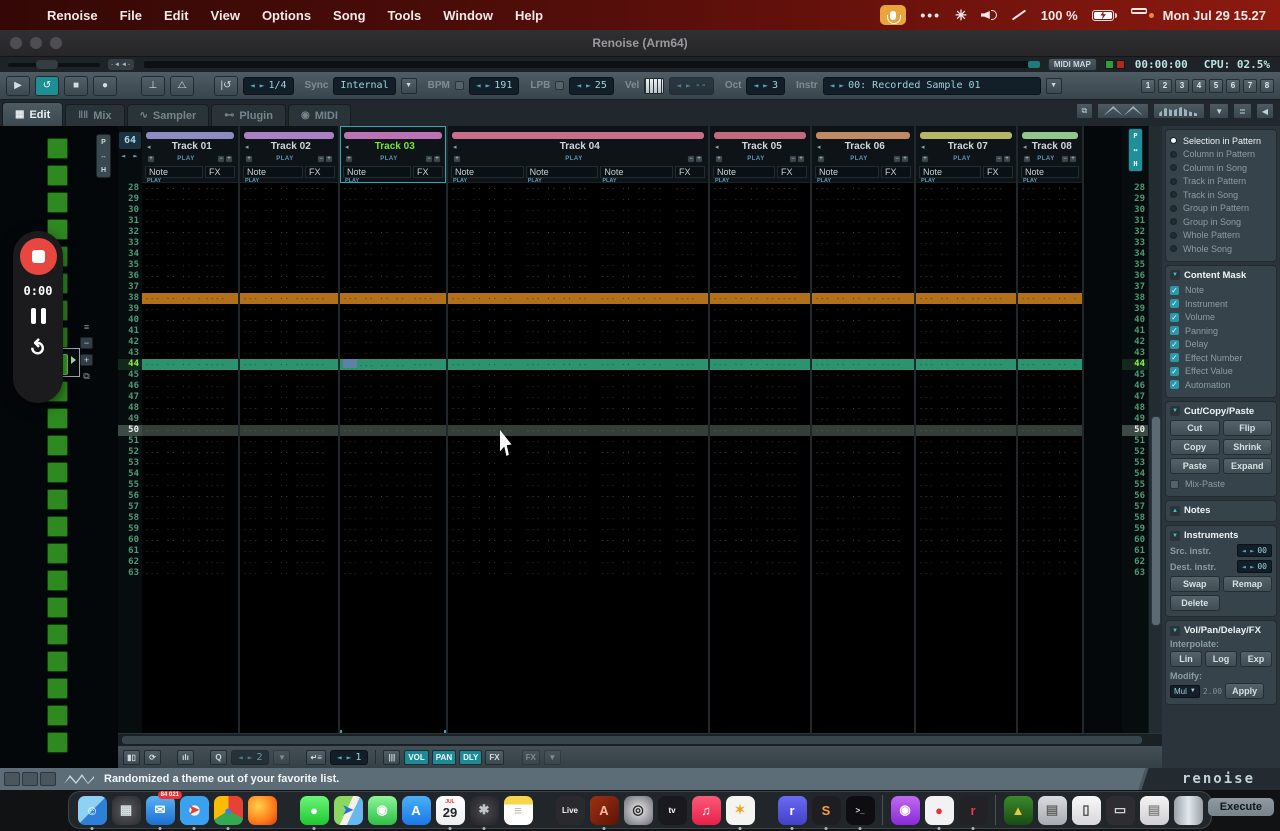 The width and height of the screenshot is (1280, 831). Describe the element at coordinates (961, 15) in the screenshot. I see `display-brightness-icon: ✳` at that location.